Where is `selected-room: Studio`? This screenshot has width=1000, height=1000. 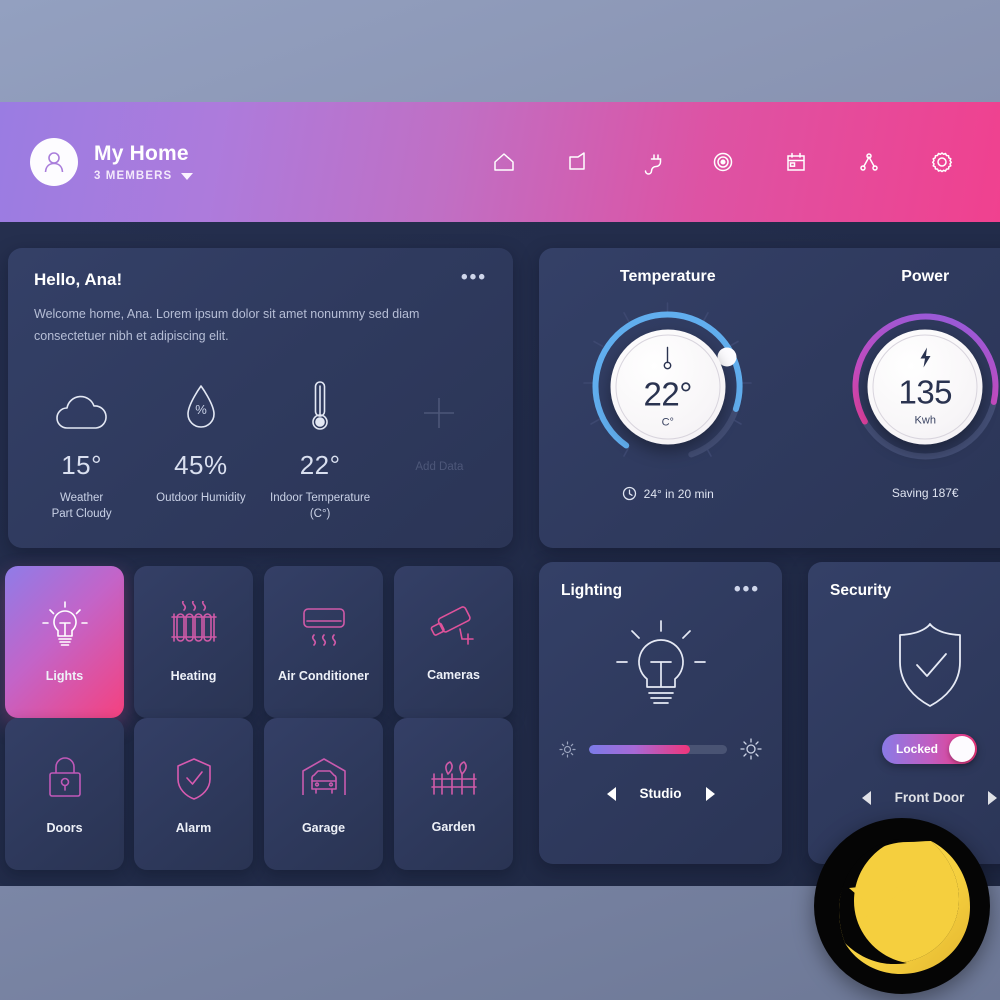 selected-room: Studio is located at coordinates (660, 793).